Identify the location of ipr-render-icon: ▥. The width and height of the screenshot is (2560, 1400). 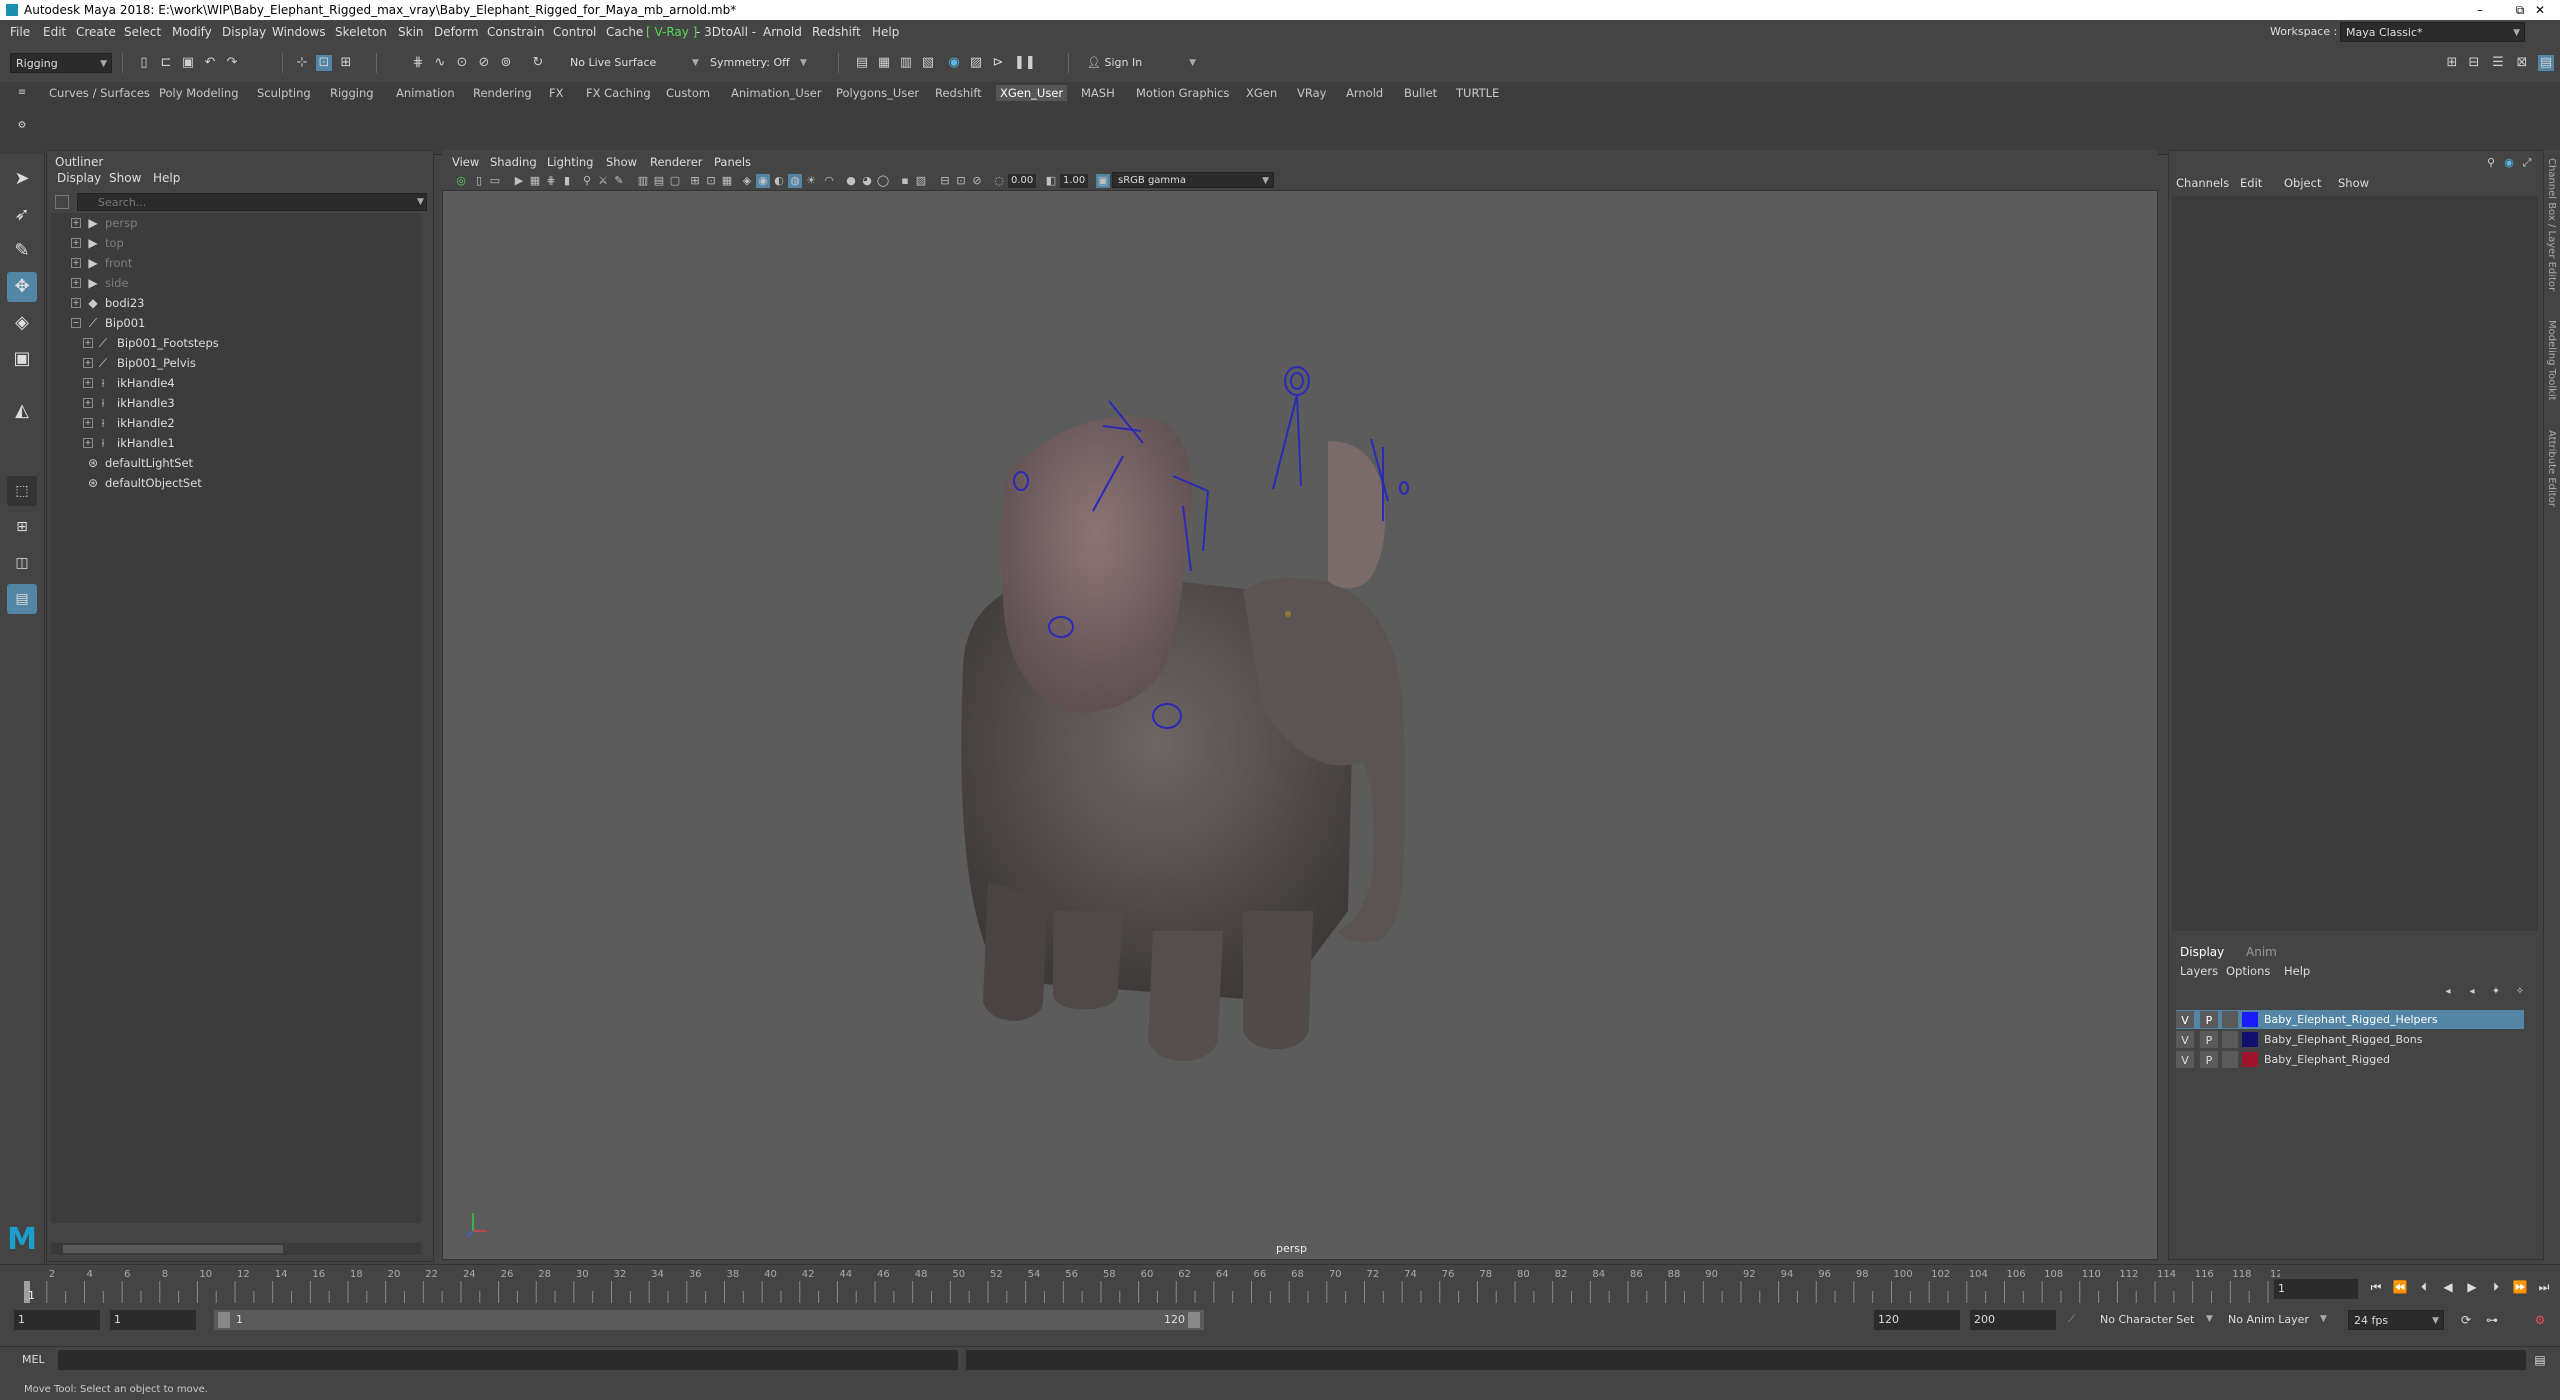
(906, 63).